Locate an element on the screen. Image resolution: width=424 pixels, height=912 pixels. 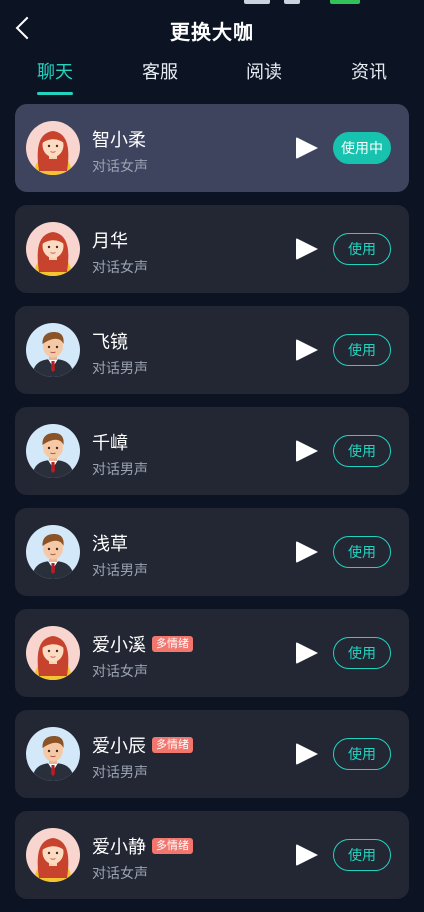
voice-name: 浅草 is located at coordinates (110, 544).